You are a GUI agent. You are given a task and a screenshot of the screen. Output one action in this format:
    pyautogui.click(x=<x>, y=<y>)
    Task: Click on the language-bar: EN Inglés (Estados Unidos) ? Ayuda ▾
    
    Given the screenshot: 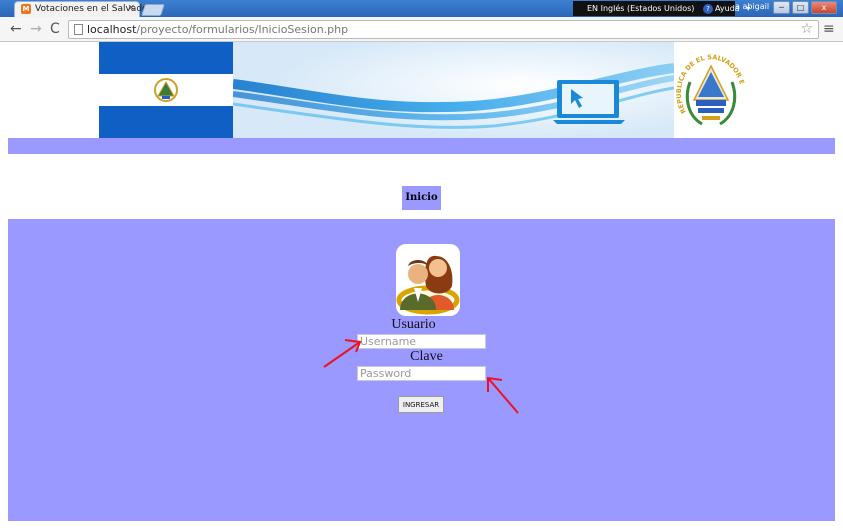 What is the action you would take?
    pyautogui.click(x=661, y=8)
    